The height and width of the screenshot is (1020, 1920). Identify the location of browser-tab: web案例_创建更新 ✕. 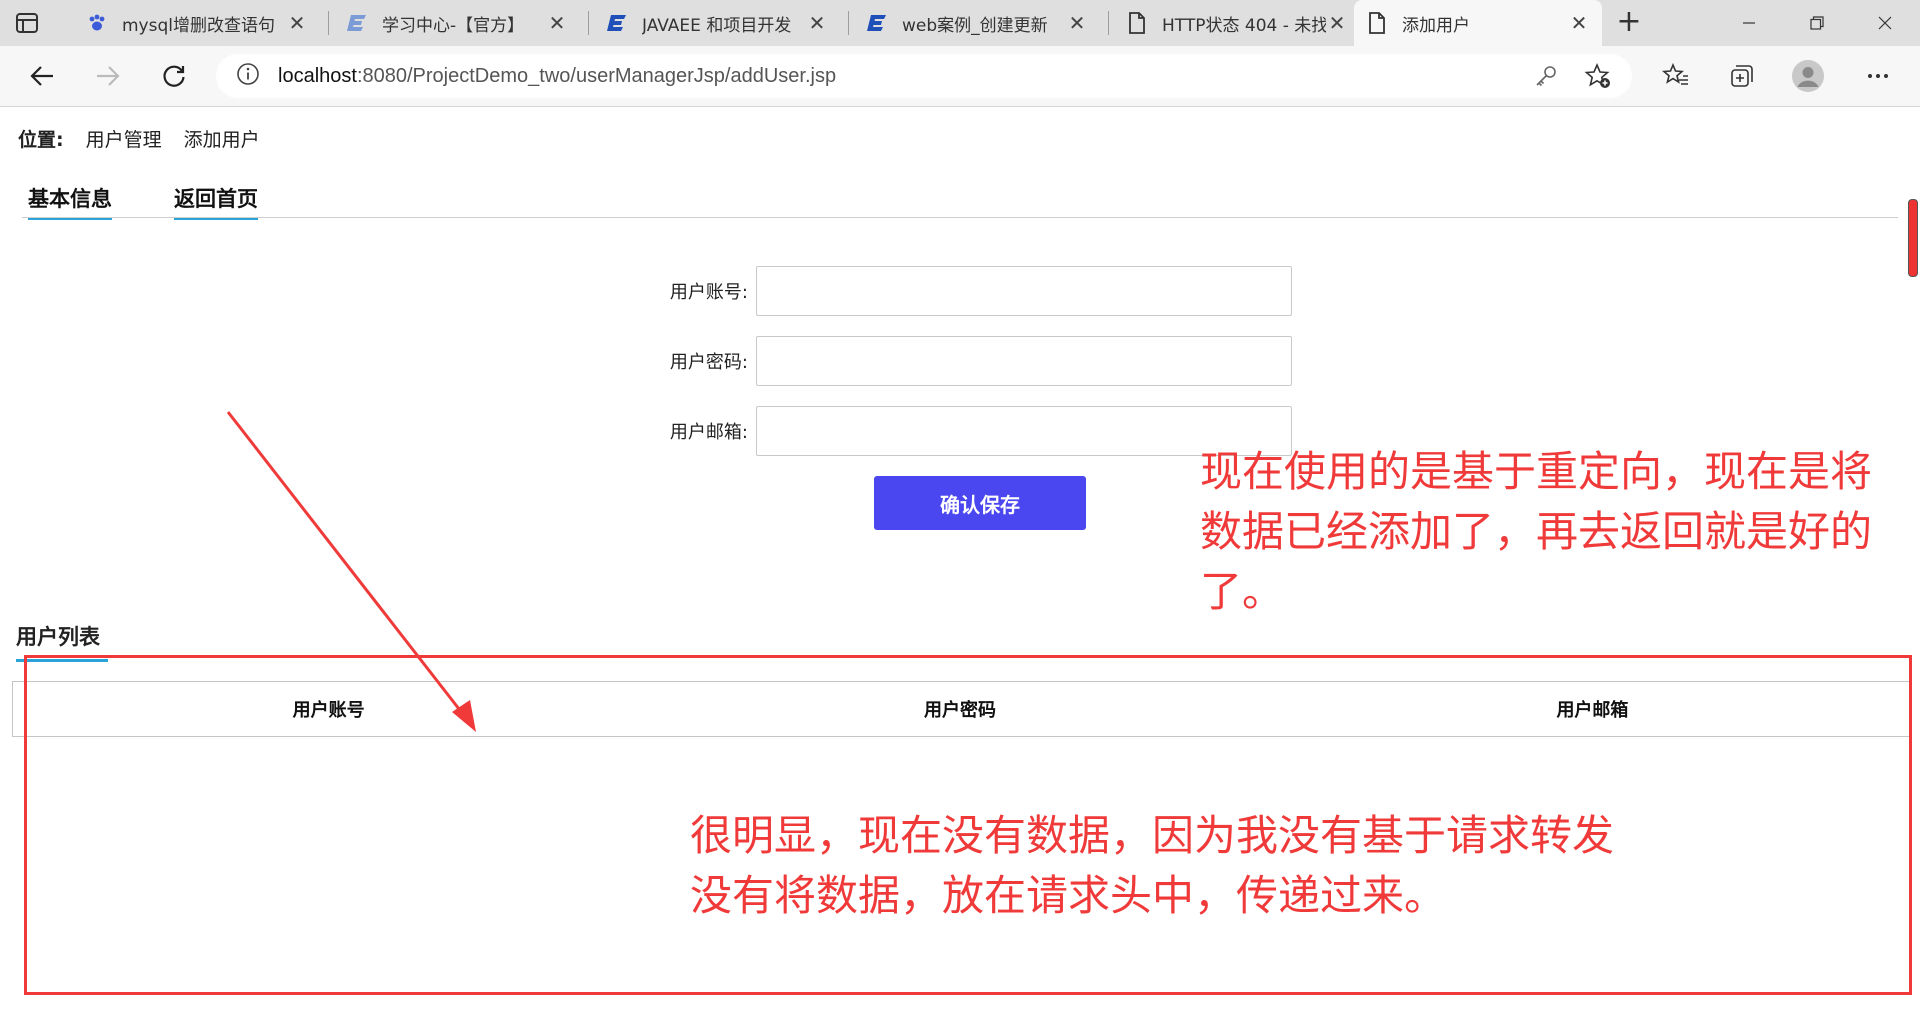
(977, 23).